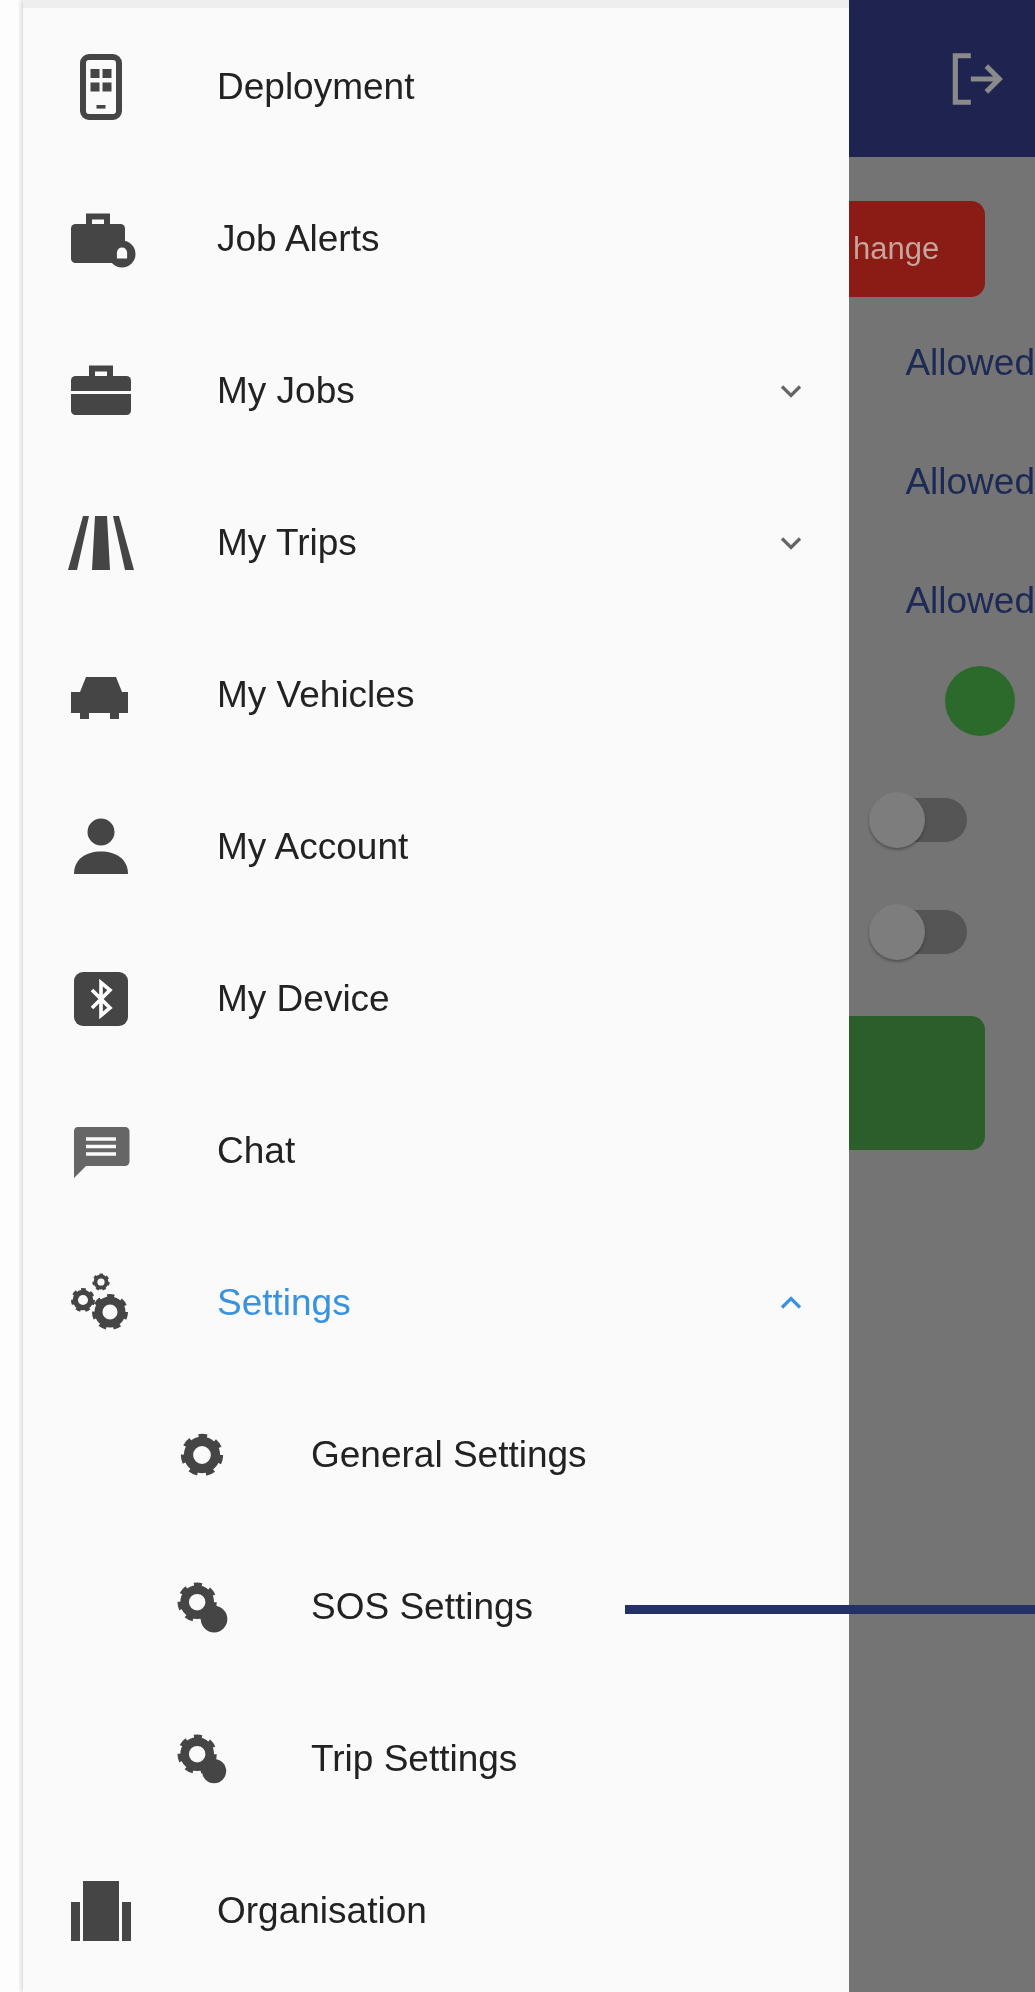 This screenshot has height=1992, width=1035. Describe the element at coordinates (436, 999) in the screenshot. I see `menu-item: My Device` at that location.